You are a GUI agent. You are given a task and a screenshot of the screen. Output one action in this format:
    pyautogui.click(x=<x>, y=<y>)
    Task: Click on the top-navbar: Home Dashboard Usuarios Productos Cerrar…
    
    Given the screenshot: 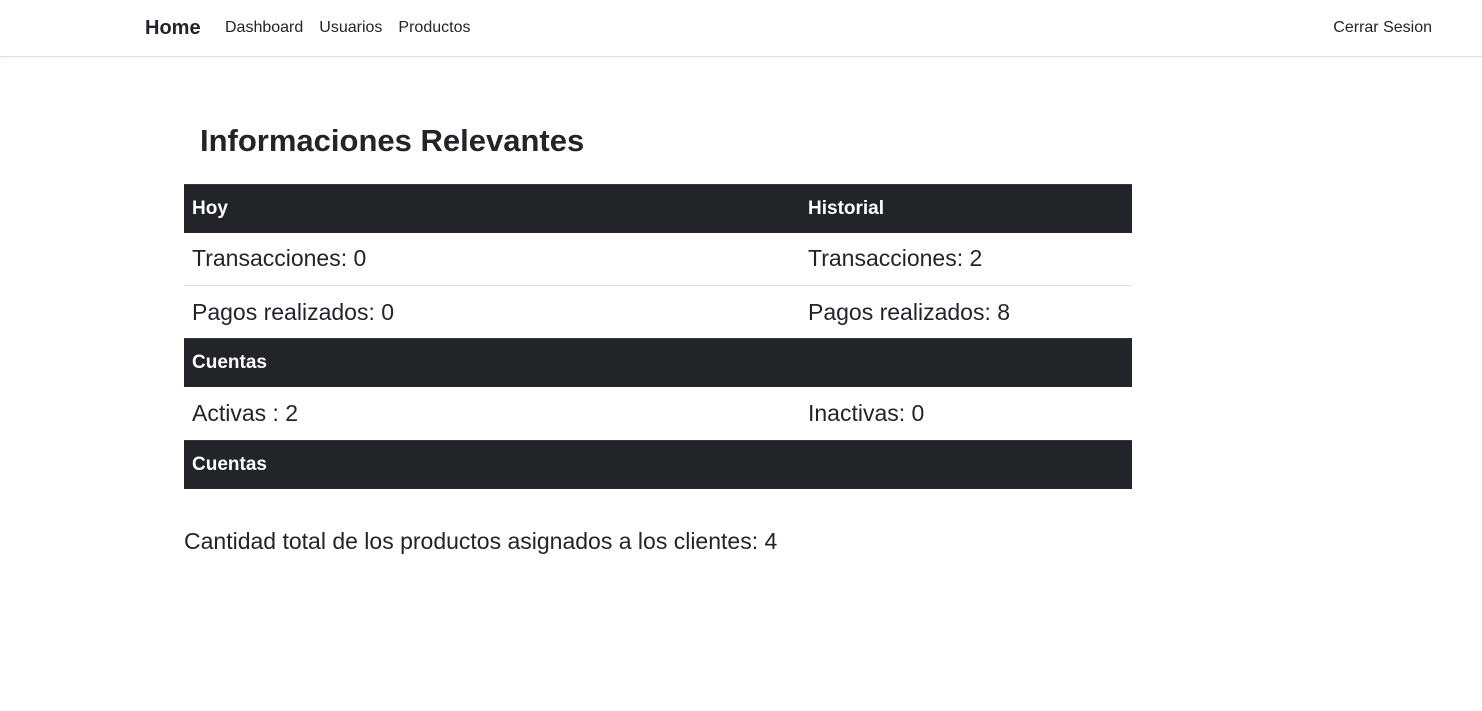 What is the action you would take?
    pyautogui.click(x=741, y=28)
    